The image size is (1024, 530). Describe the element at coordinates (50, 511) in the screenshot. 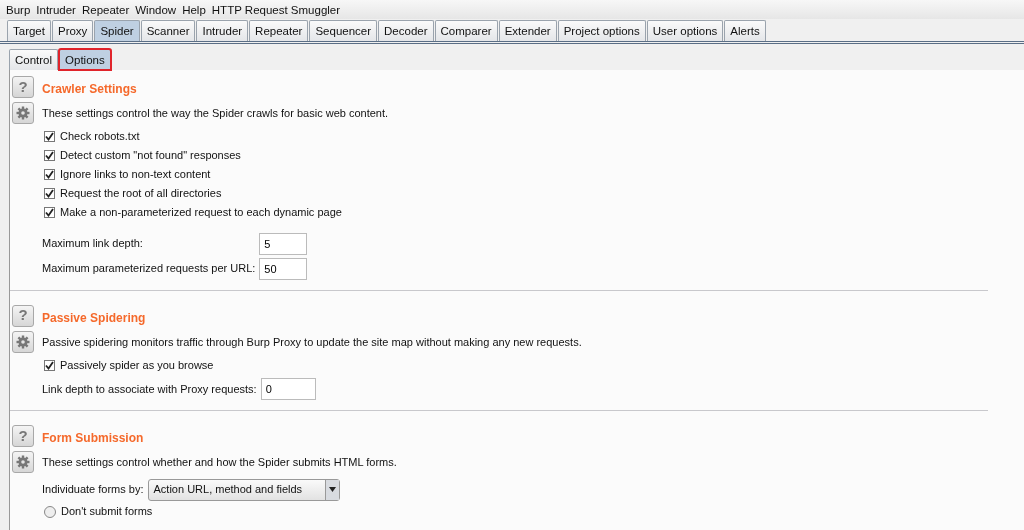

I see `radio-button` at that location.